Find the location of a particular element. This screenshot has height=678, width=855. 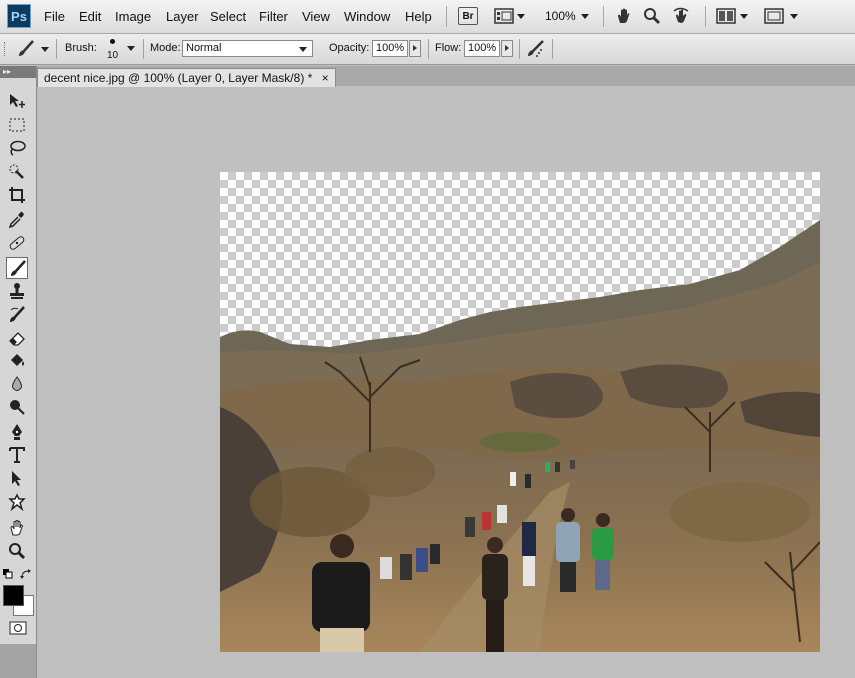

paint-bucket-tool is located at coordinates (17, 361).